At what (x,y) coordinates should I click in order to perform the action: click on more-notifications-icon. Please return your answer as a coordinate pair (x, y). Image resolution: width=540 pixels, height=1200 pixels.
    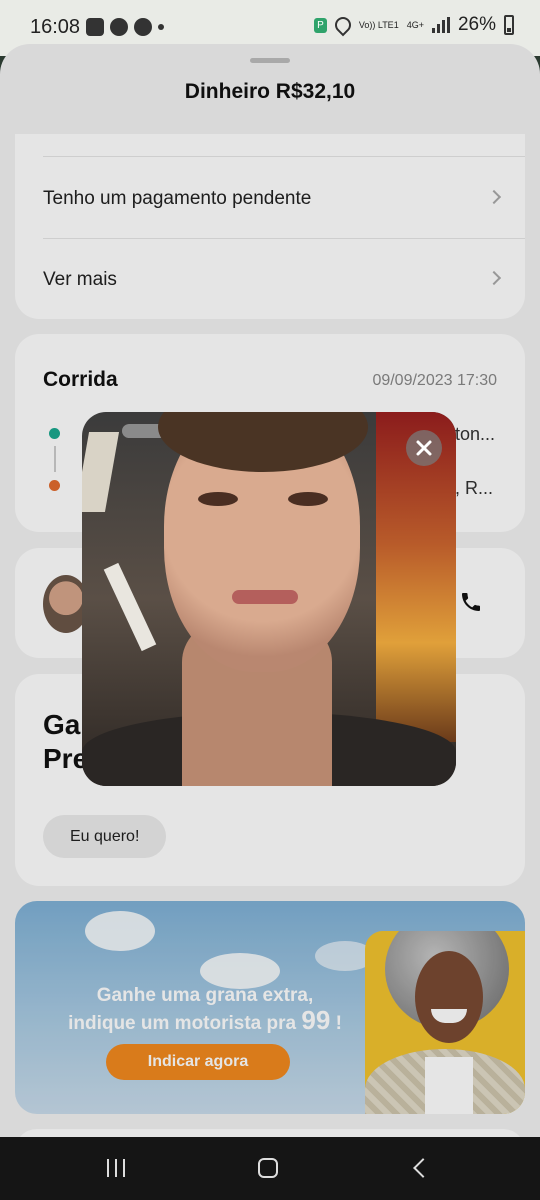
    Looking at the image, I should click on (161, 27).